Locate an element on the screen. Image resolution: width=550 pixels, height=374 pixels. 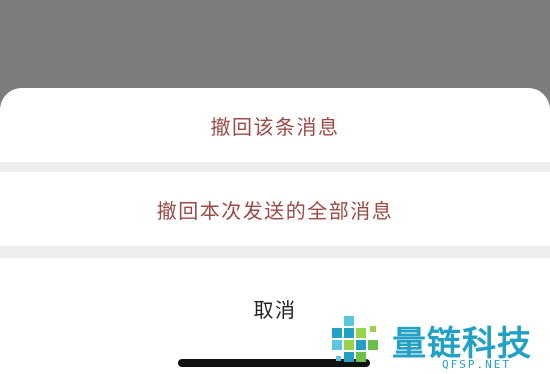
cancel-label: 取消 is located at coordinates (275, 310).